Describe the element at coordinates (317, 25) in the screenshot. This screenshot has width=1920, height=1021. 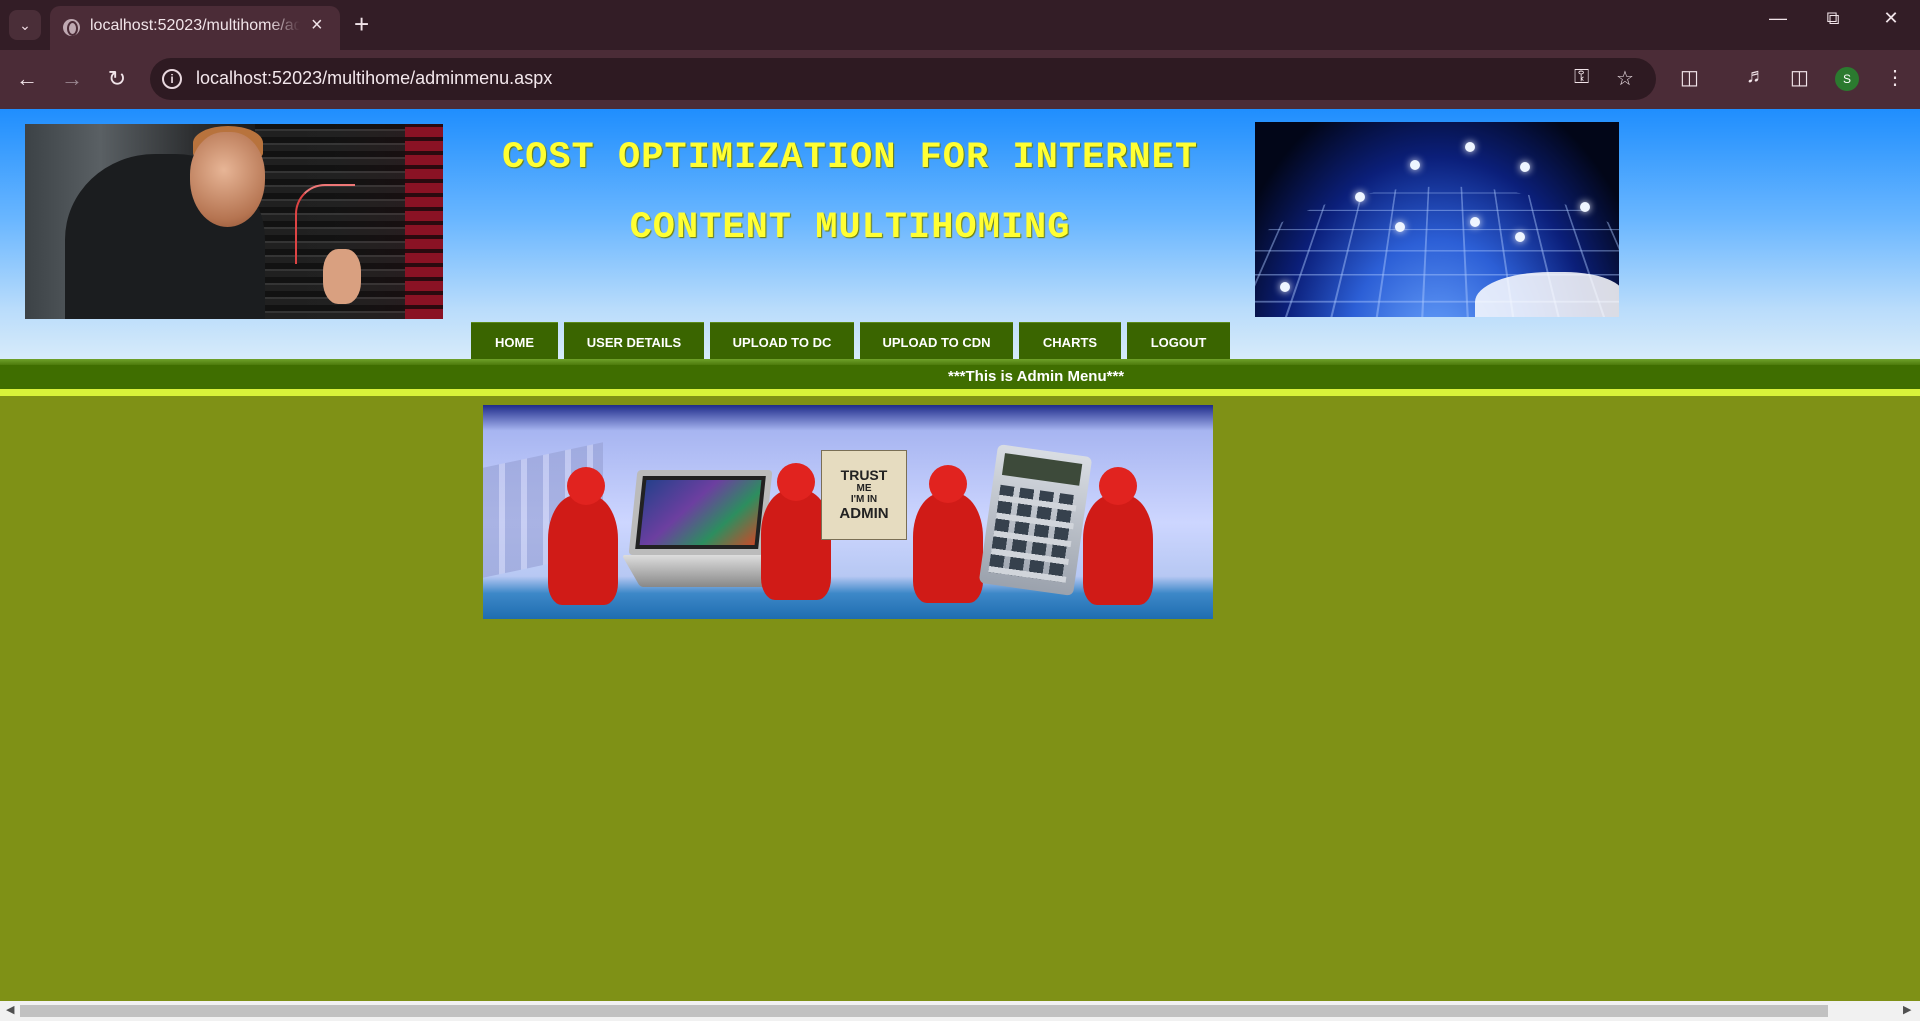
I see `close-icon: ×` at that location.